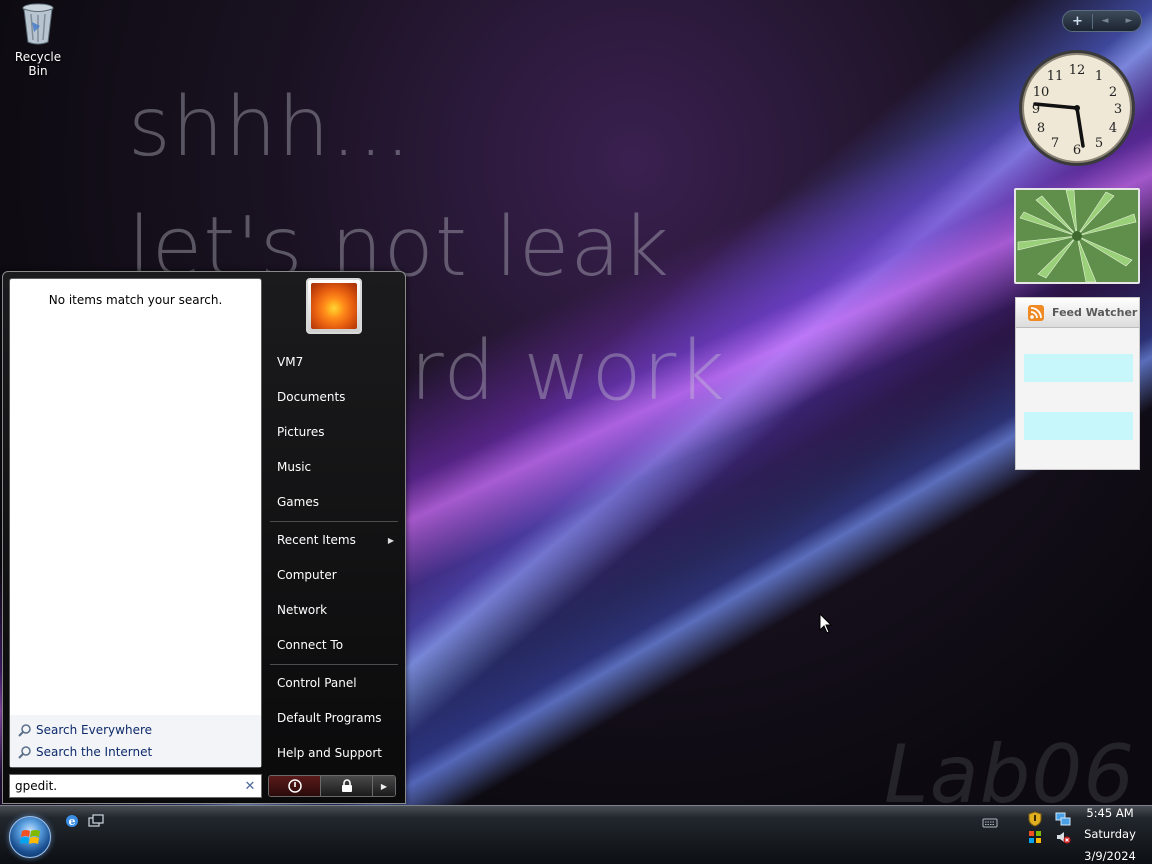  Describe the element at coordinates (127, 786) in the screenshot. I see `start-search-input` at that location.